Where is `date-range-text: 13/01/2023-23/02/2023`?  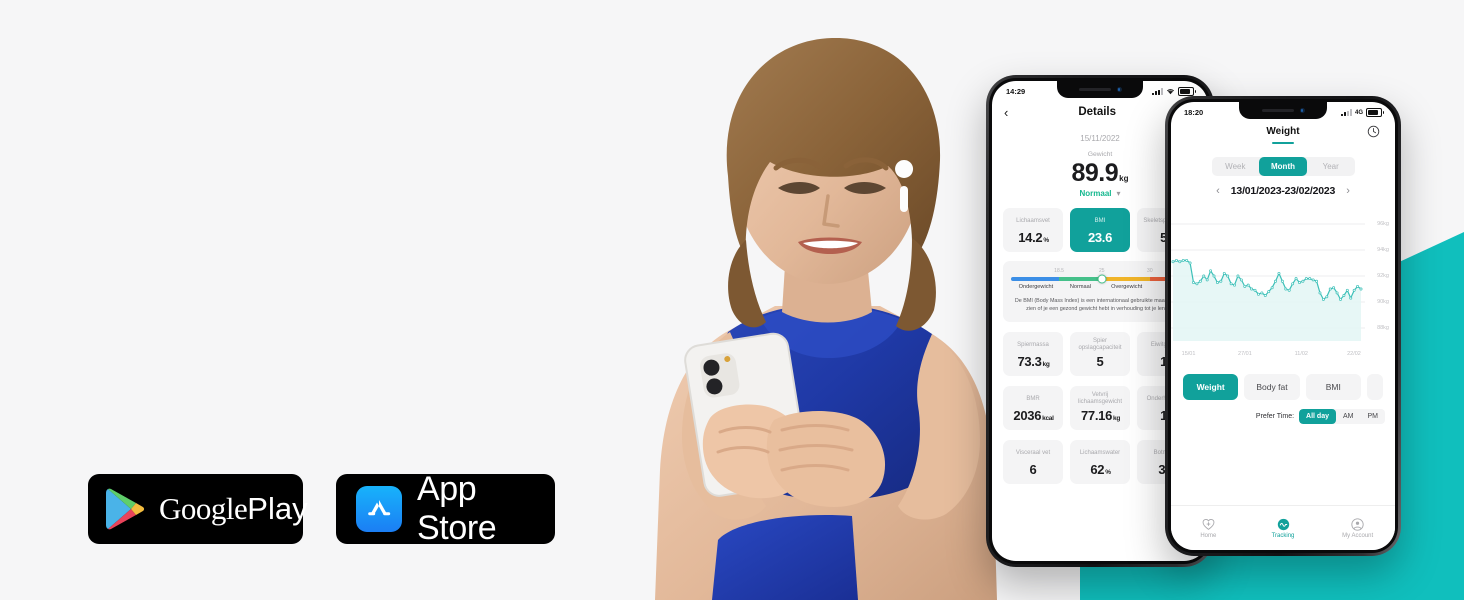 date-range-text: 13/01/2023-23/02/2023 is located at coordinates (1283, 191).